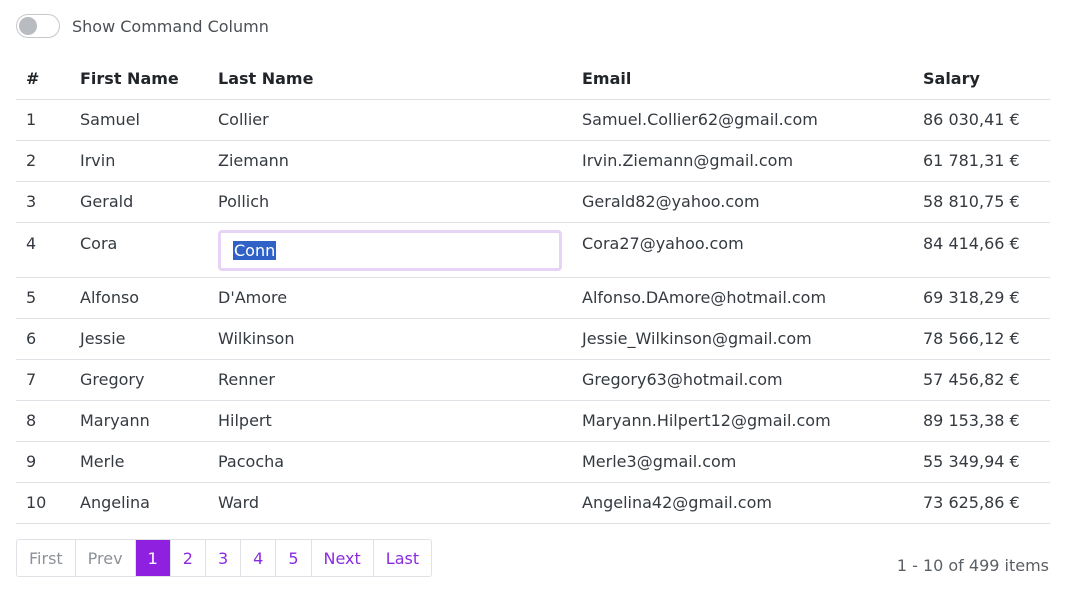 Image resolution: width=1065 pixels, height=603 pixels. I want to click on cell-last-name: Wilkinson, so click(390, 339).